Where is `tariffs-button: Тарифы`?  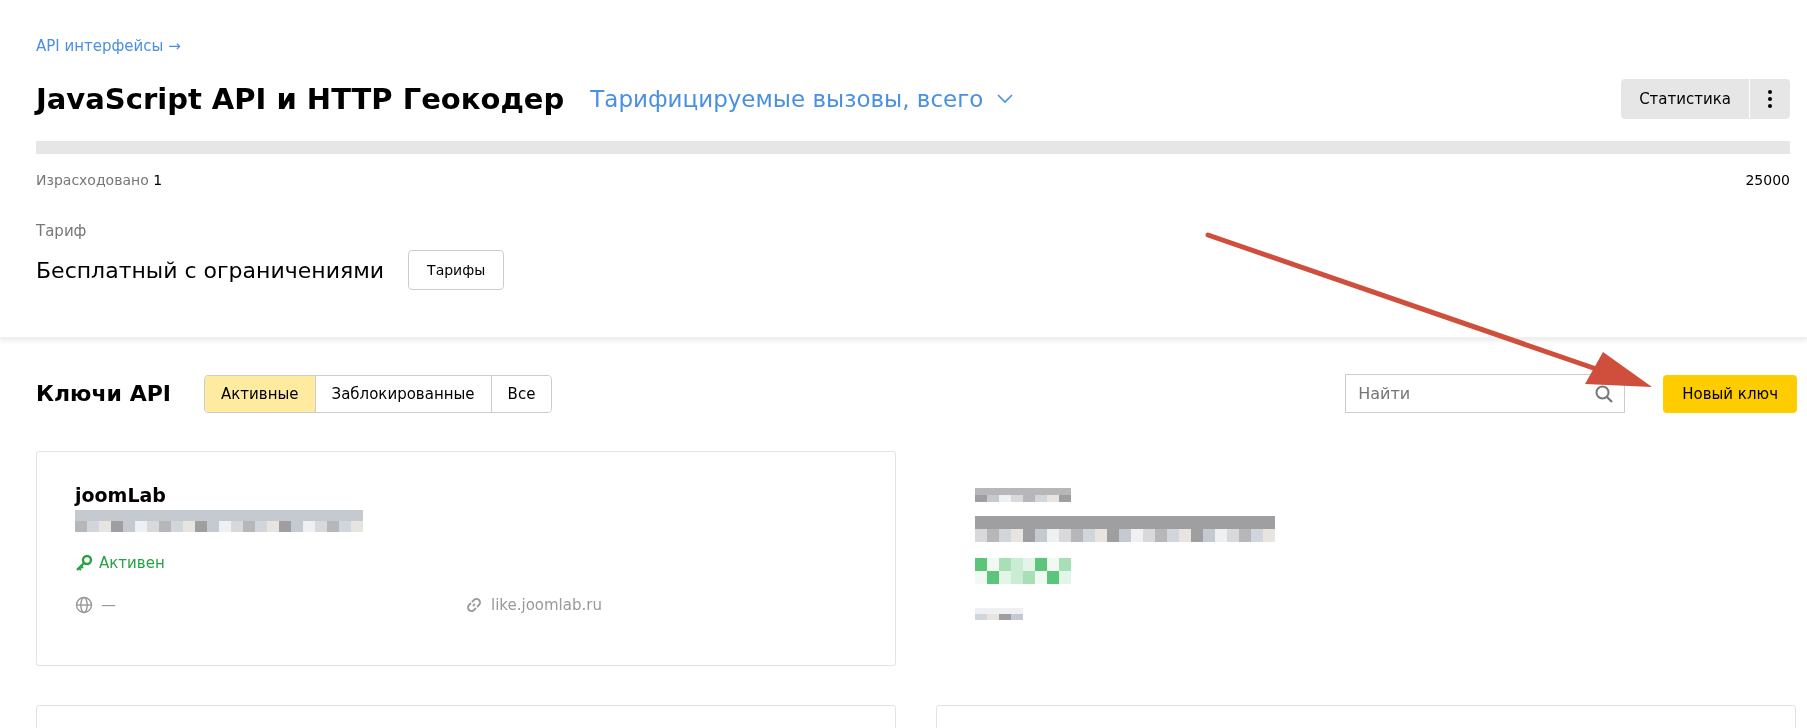 tariffs-button: Тарифы is located at coordinates (456, 270).